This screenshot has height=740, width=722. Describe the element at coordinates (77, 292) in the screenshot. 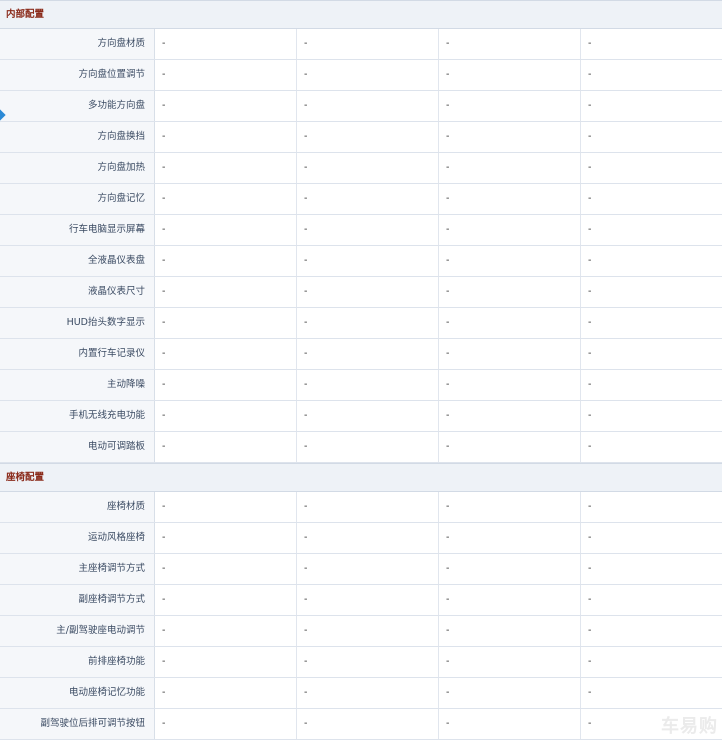

I see `spec-label: 液晶仪表尺寸` at that location.